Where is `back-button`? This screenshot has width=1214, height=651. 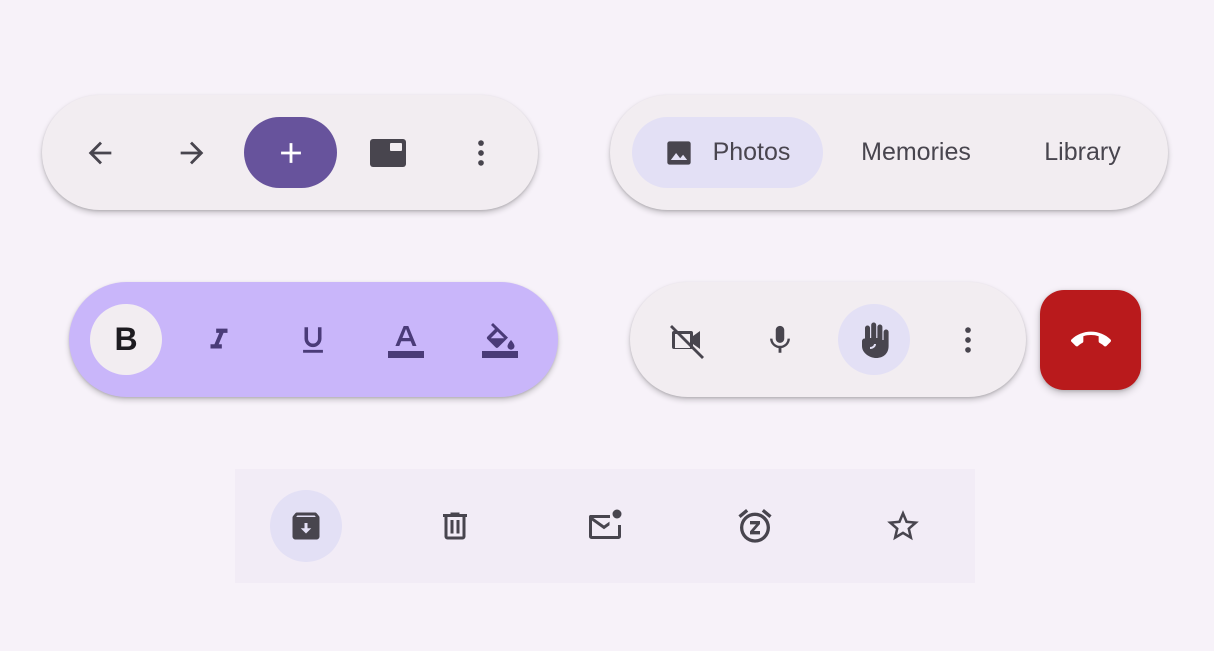 back-button is located at coordinates (100, 152).